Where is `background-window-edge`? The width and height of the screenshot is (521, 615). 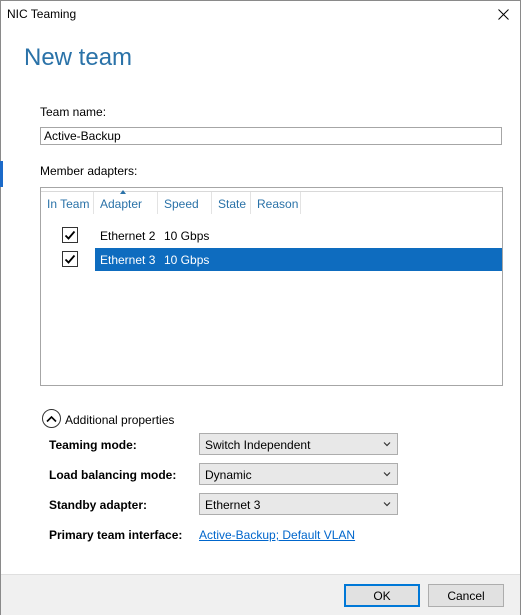
background-window-edge is located at coordinates (2, 308).